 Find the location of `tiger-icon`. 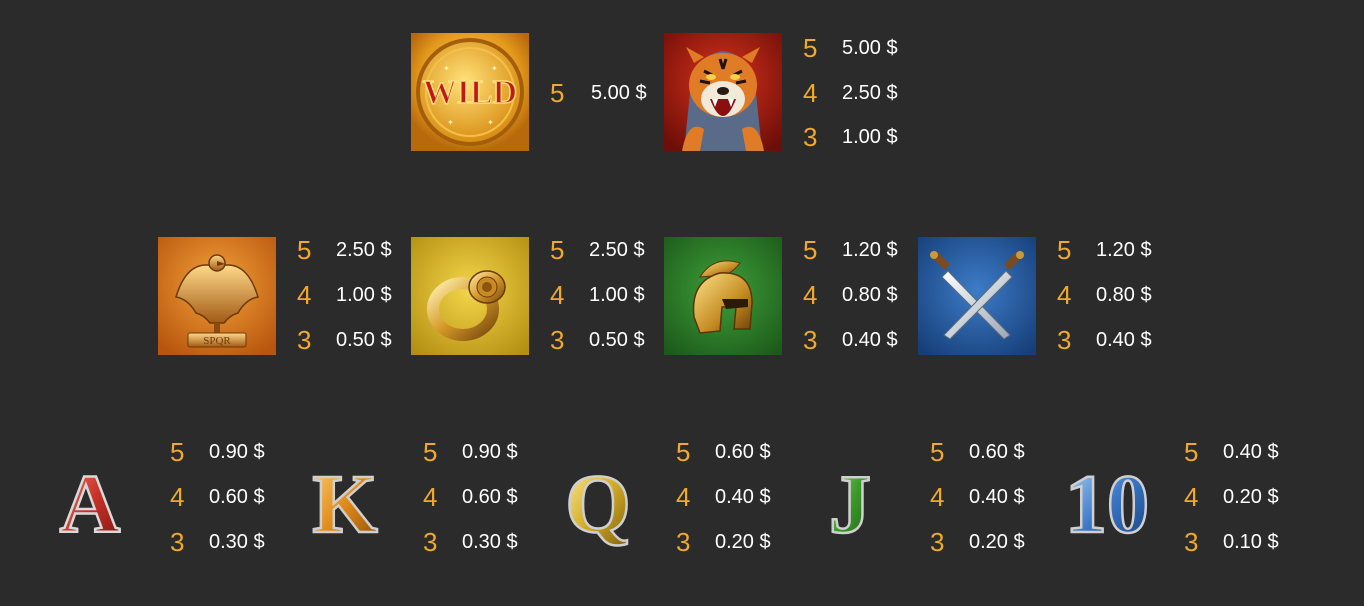

tiger-icon is located at coordinates (723, 92).